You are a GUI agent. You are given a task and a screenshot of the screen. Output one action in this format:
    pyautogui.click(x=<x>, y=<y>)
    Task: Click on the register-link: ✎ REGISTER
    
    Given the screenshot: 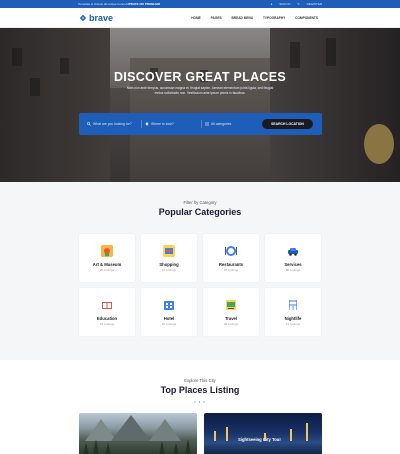 What is the action you would take?
    pyautogui.click(x=309, y=4)
    